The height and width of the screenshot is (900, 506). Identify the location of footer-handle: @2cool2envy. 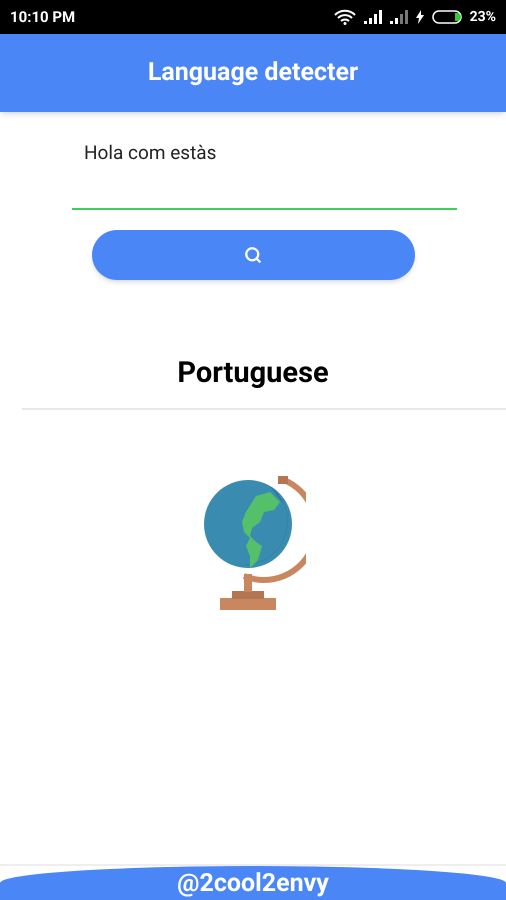
(253, 883).